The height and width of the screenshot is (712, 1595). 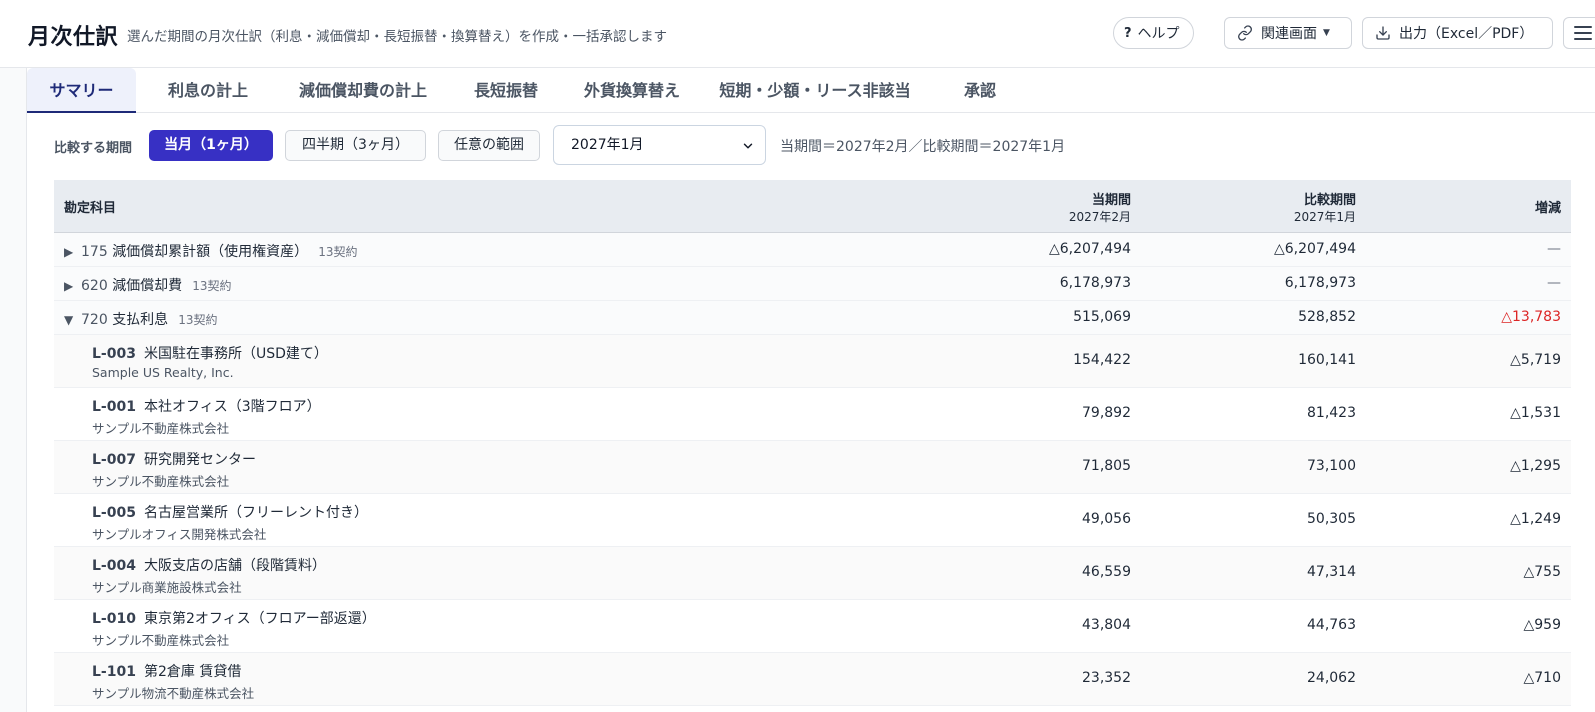 I want to click on left-rail, so click(x=13, y=390).